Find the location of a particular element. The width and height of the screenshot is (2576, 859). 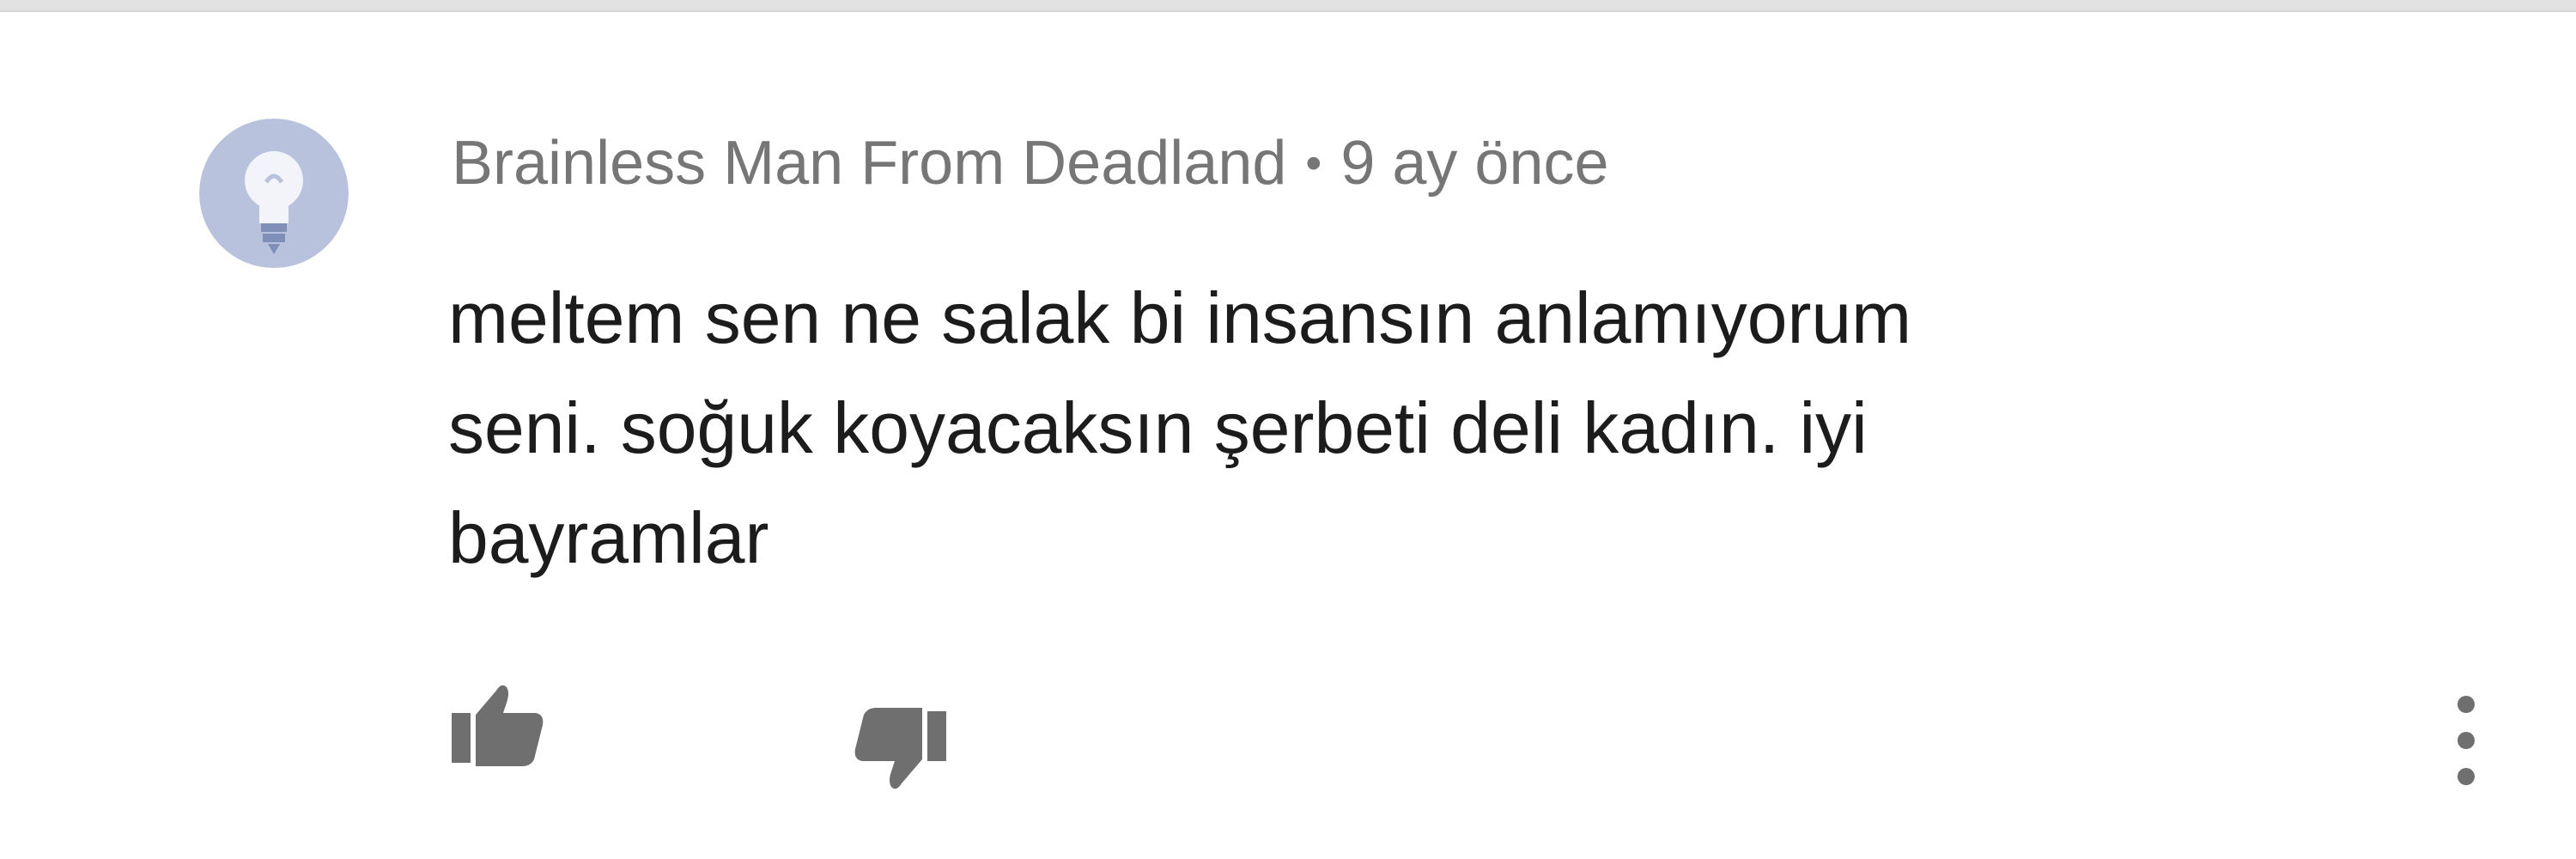

thumbs-up-icon is located at coordinates (498, 725).